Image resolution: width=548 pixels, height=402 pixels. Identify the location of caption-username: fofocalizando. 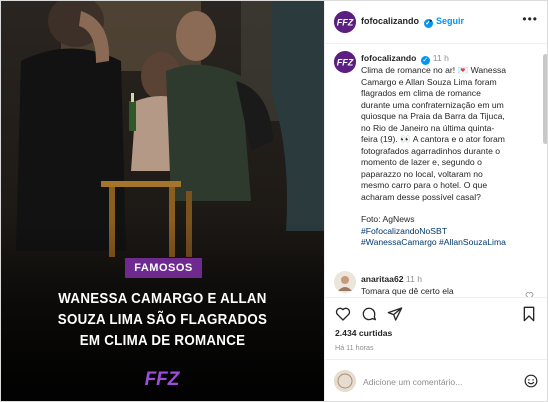
(388, 58).